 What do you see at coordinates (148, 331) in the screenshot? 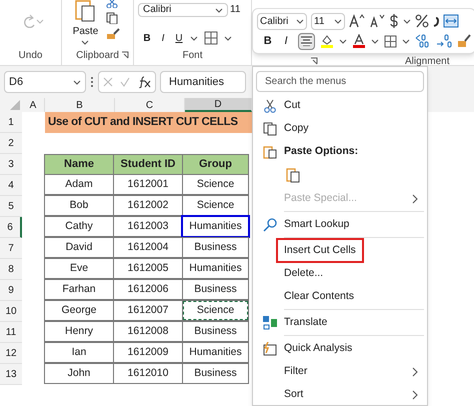
I see `table-cell: 1612008` at bounding box center [148, 331].